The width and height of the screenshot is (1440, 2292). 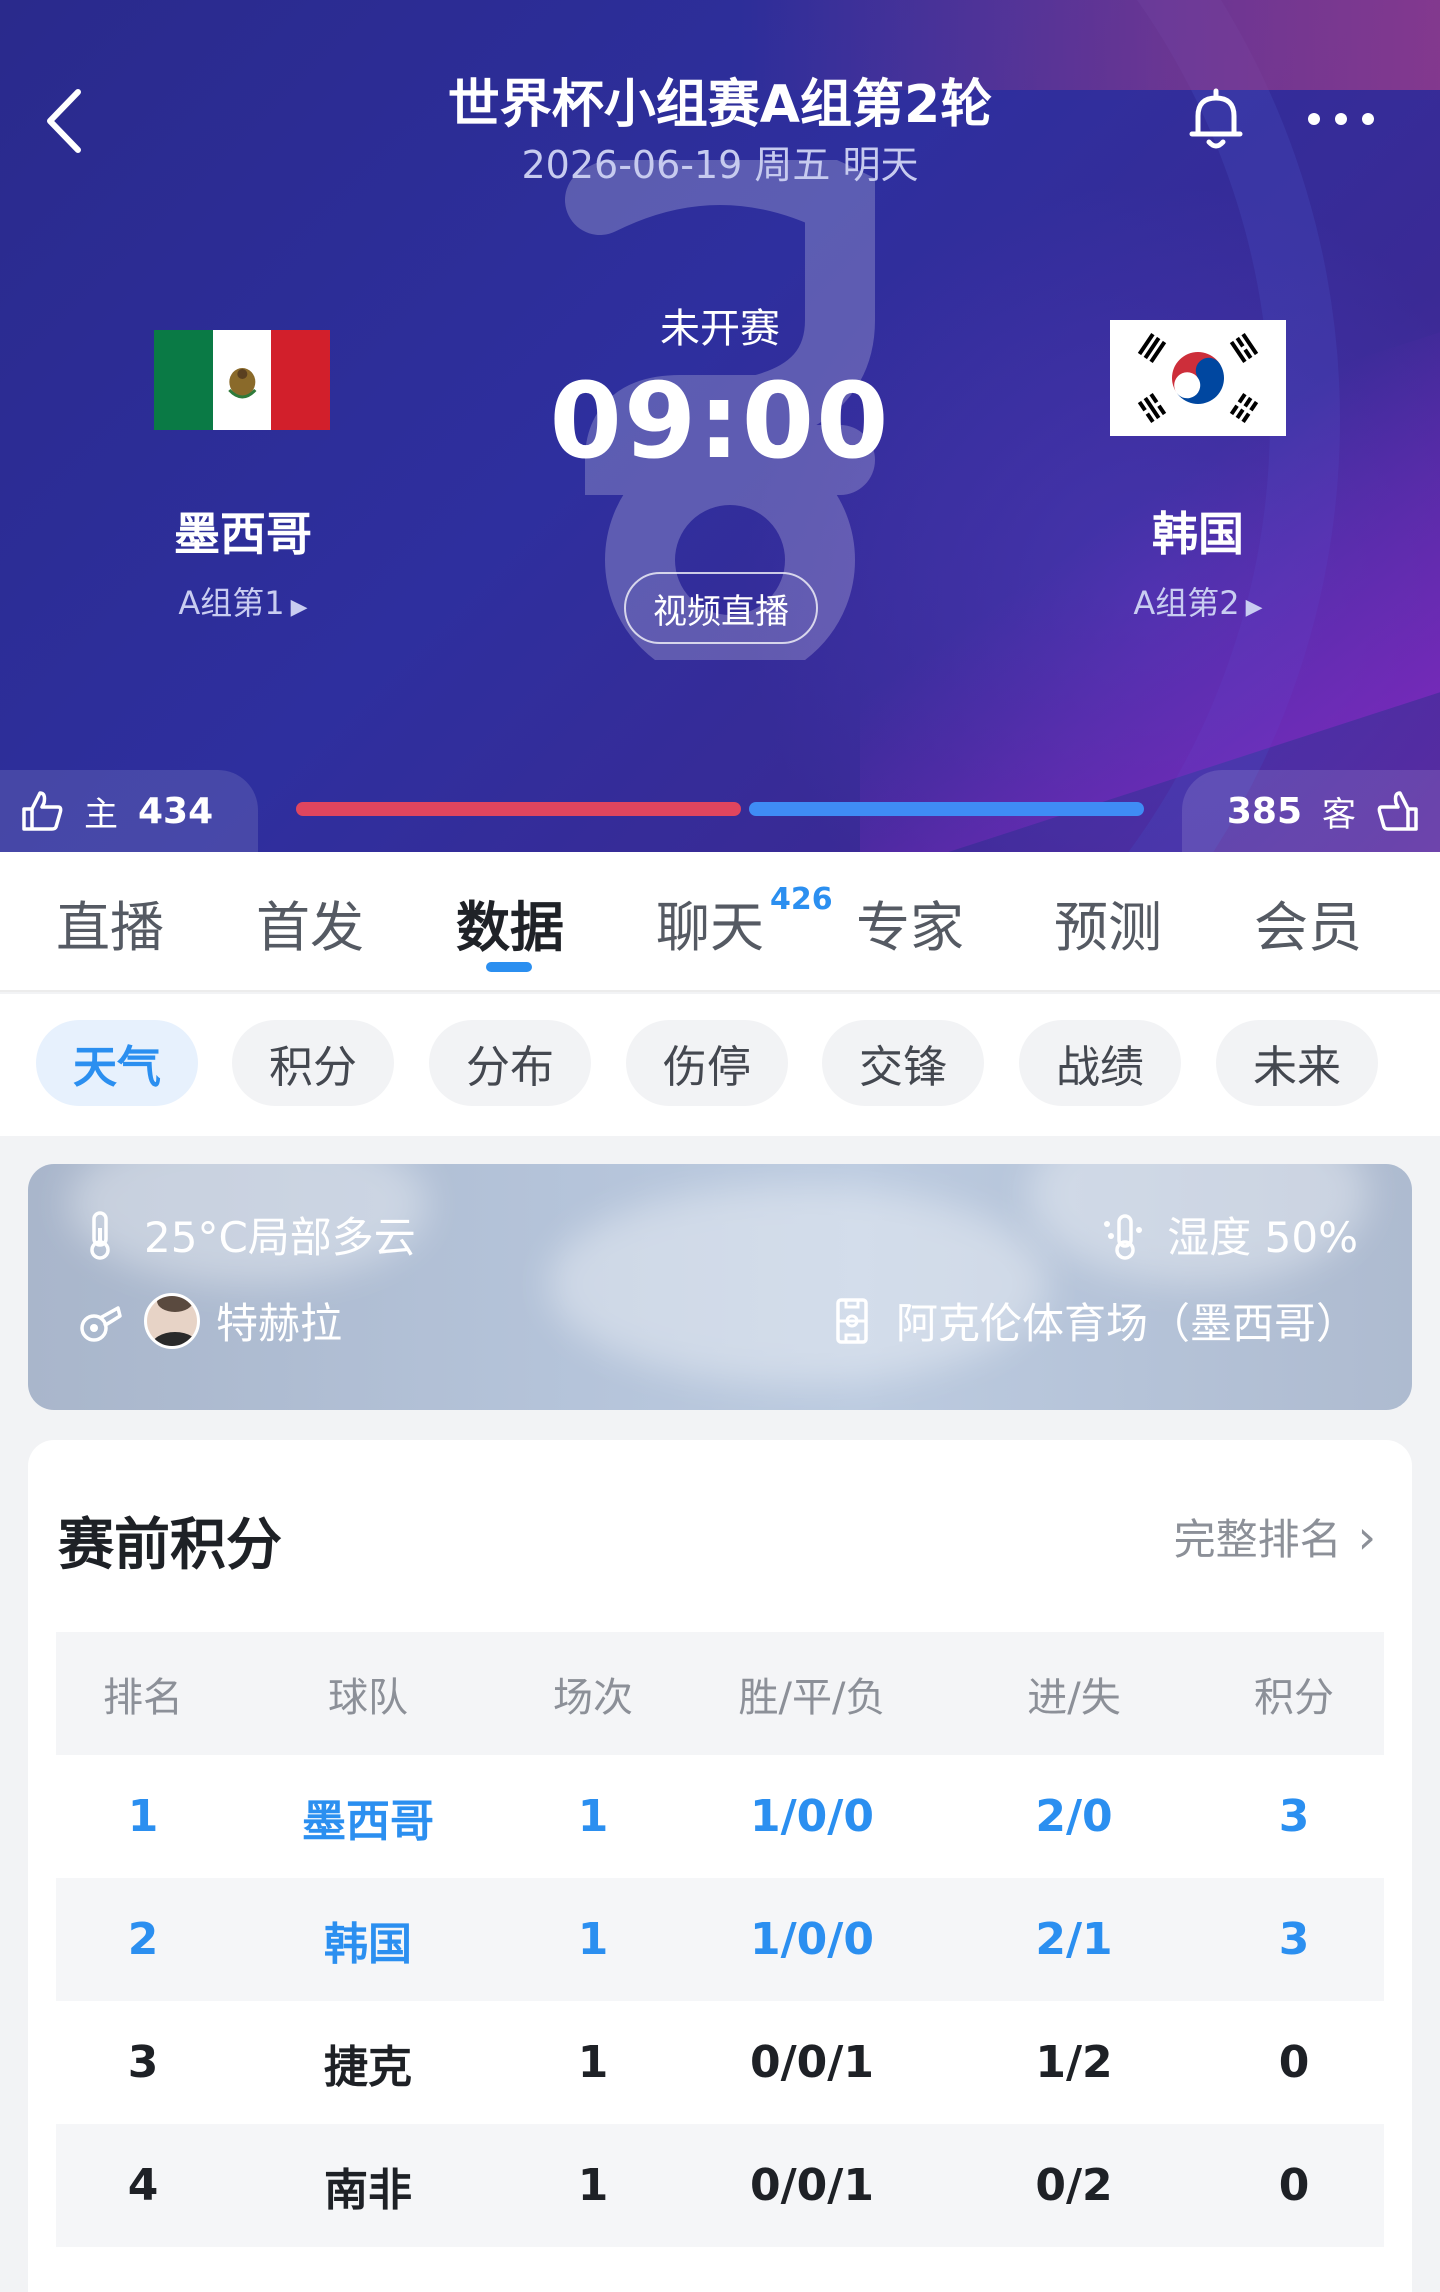 What do you see at coordinates (110, 922) in the screenshot?
I see `tab-live: 直播` at bounding box center [110, 922].